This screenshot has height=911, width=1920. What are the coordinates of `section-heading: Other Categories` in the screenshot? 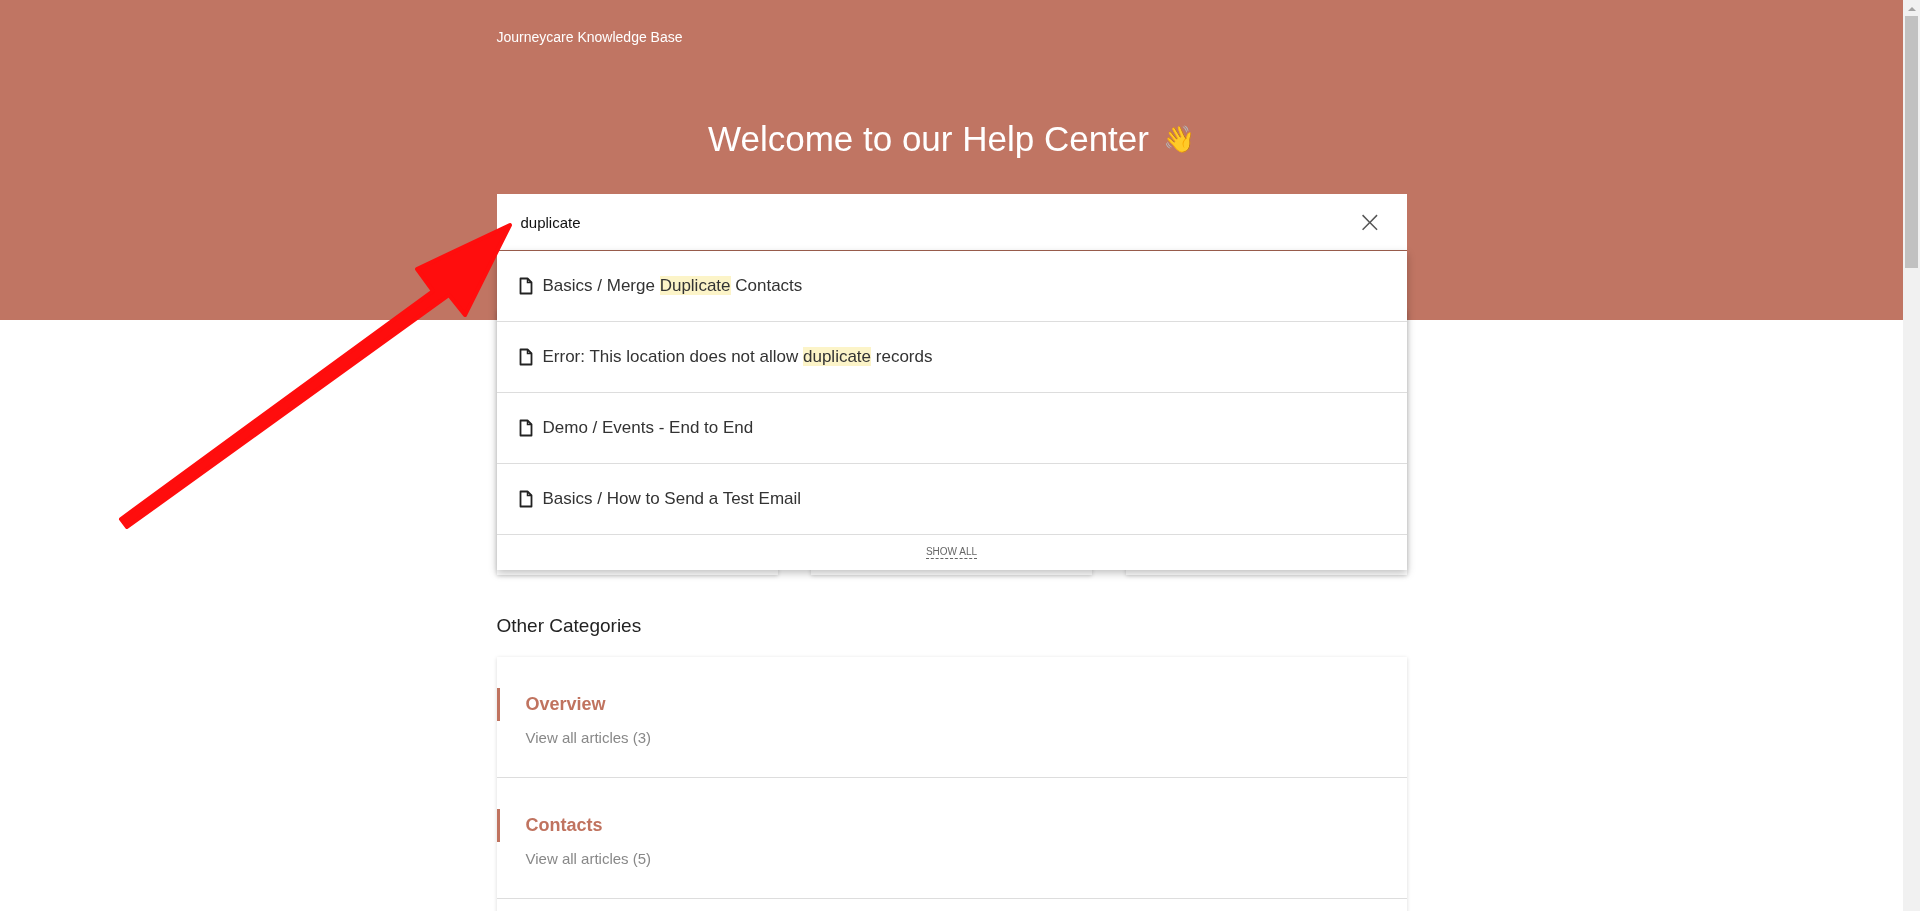 It's located at (569, 626).